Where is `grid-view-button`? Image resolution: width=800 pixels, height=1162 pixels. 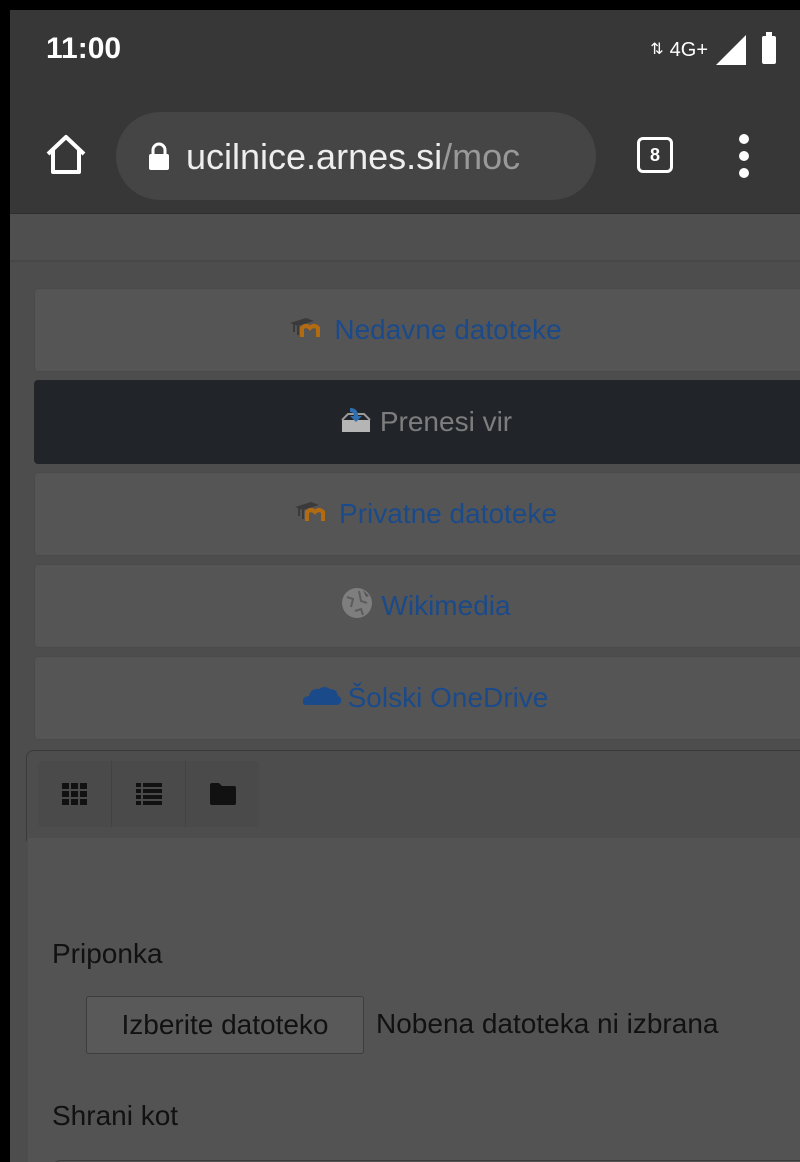
grid-view-button is located at coordinates (75, 794).